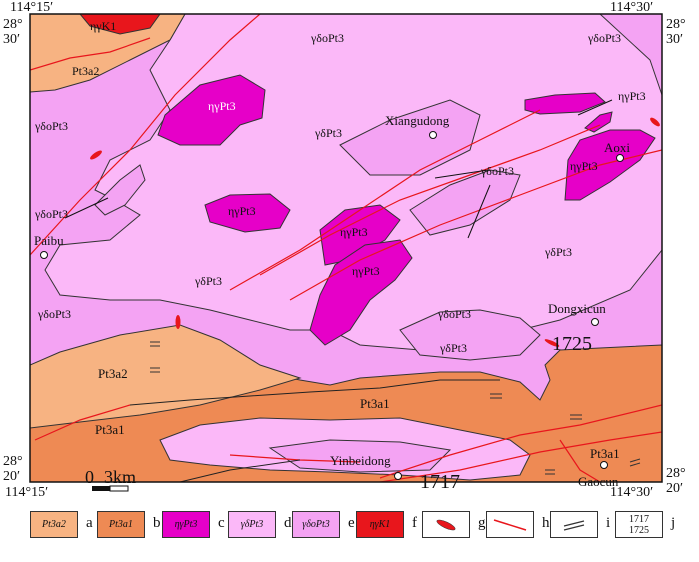 This screenshot has width=699, height=562. Describe the element at coordinates (558, 252) in the screenshot. I see `label-gdpt3-right: γδPt3` at that location.